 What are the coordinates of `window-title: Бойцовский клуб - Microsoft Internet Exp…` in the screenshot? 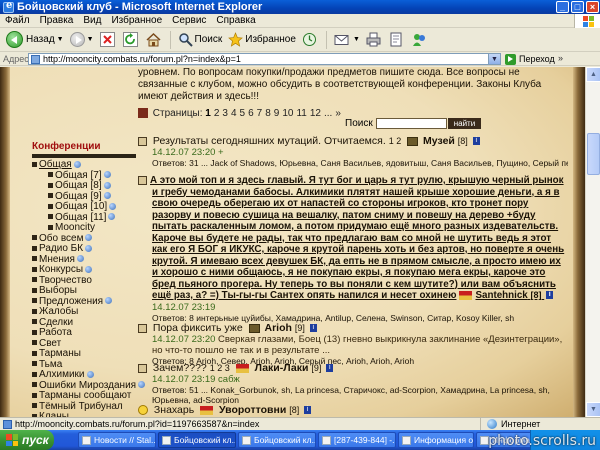 It's located at (140, 7).